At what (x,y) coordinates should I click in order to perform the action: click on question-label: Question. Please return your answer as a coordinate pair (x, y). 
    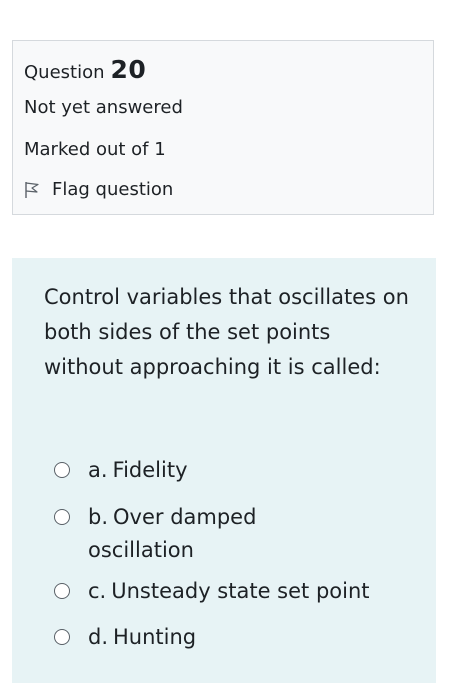
    Looking at the image, I should click on (64, 72).